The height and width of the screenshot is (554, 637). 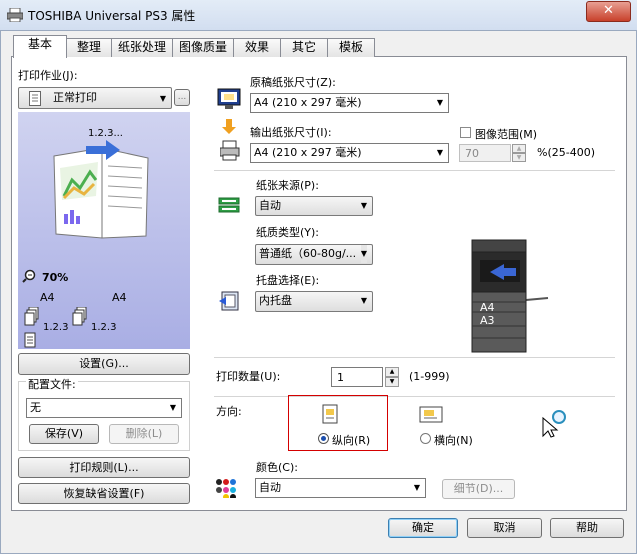 What do you see at coordinates (79, 316) in the screenshot?
I see `stack-icon-b` at bounding box center [79, 316].